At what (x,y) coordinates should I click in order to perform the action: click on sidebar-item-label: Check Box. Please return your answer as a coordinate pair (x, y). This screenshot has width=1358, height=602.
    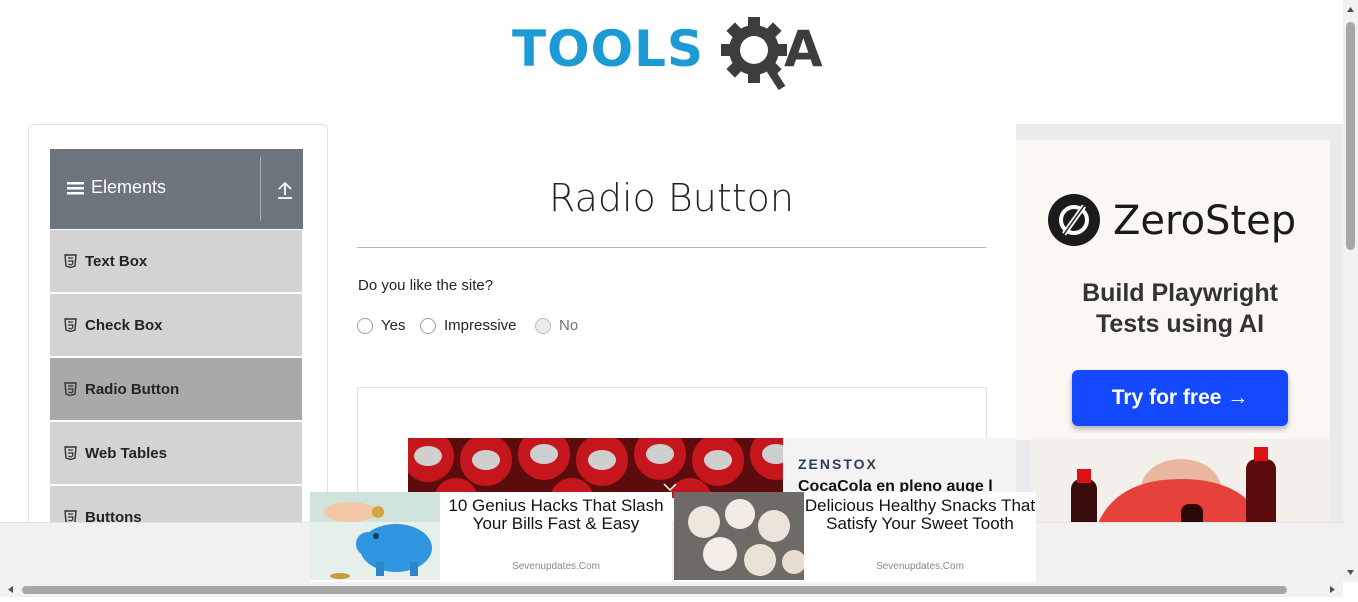
    Looking at the image, I should click on (124, 325).